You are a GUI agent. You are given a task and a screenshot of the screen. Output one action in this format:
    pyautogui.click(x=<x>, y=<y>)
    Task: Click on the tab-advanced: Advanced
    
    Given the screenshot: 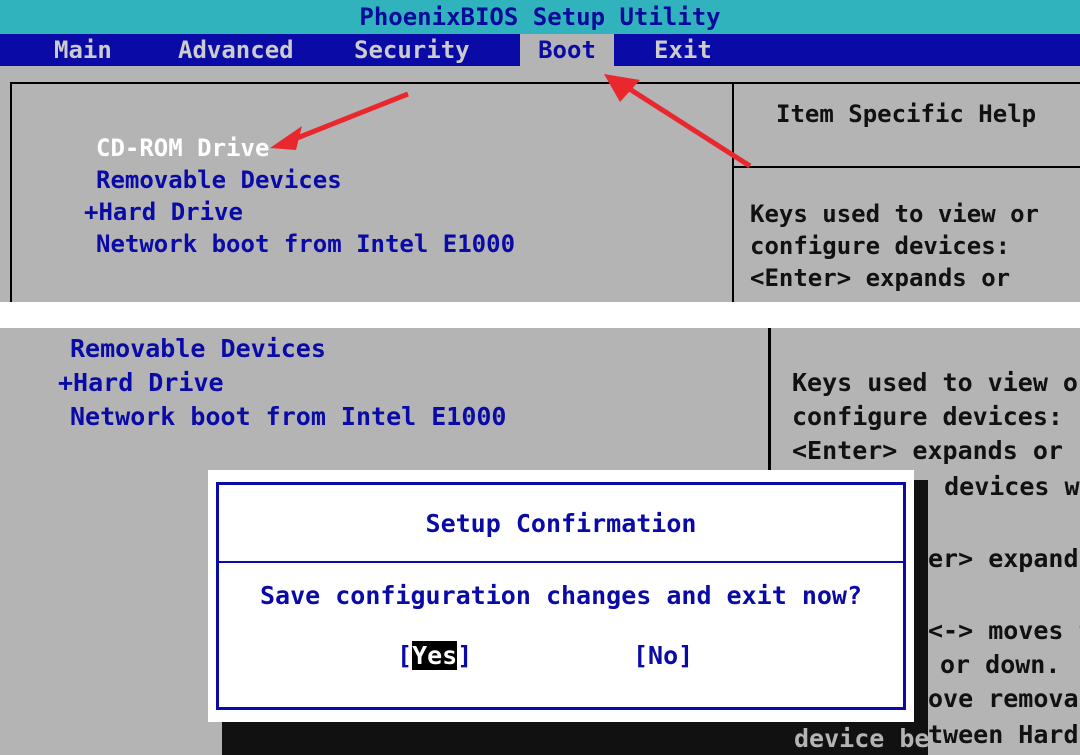 What is the action you would take?
    pyautogui.click(x=236, y=50)
    